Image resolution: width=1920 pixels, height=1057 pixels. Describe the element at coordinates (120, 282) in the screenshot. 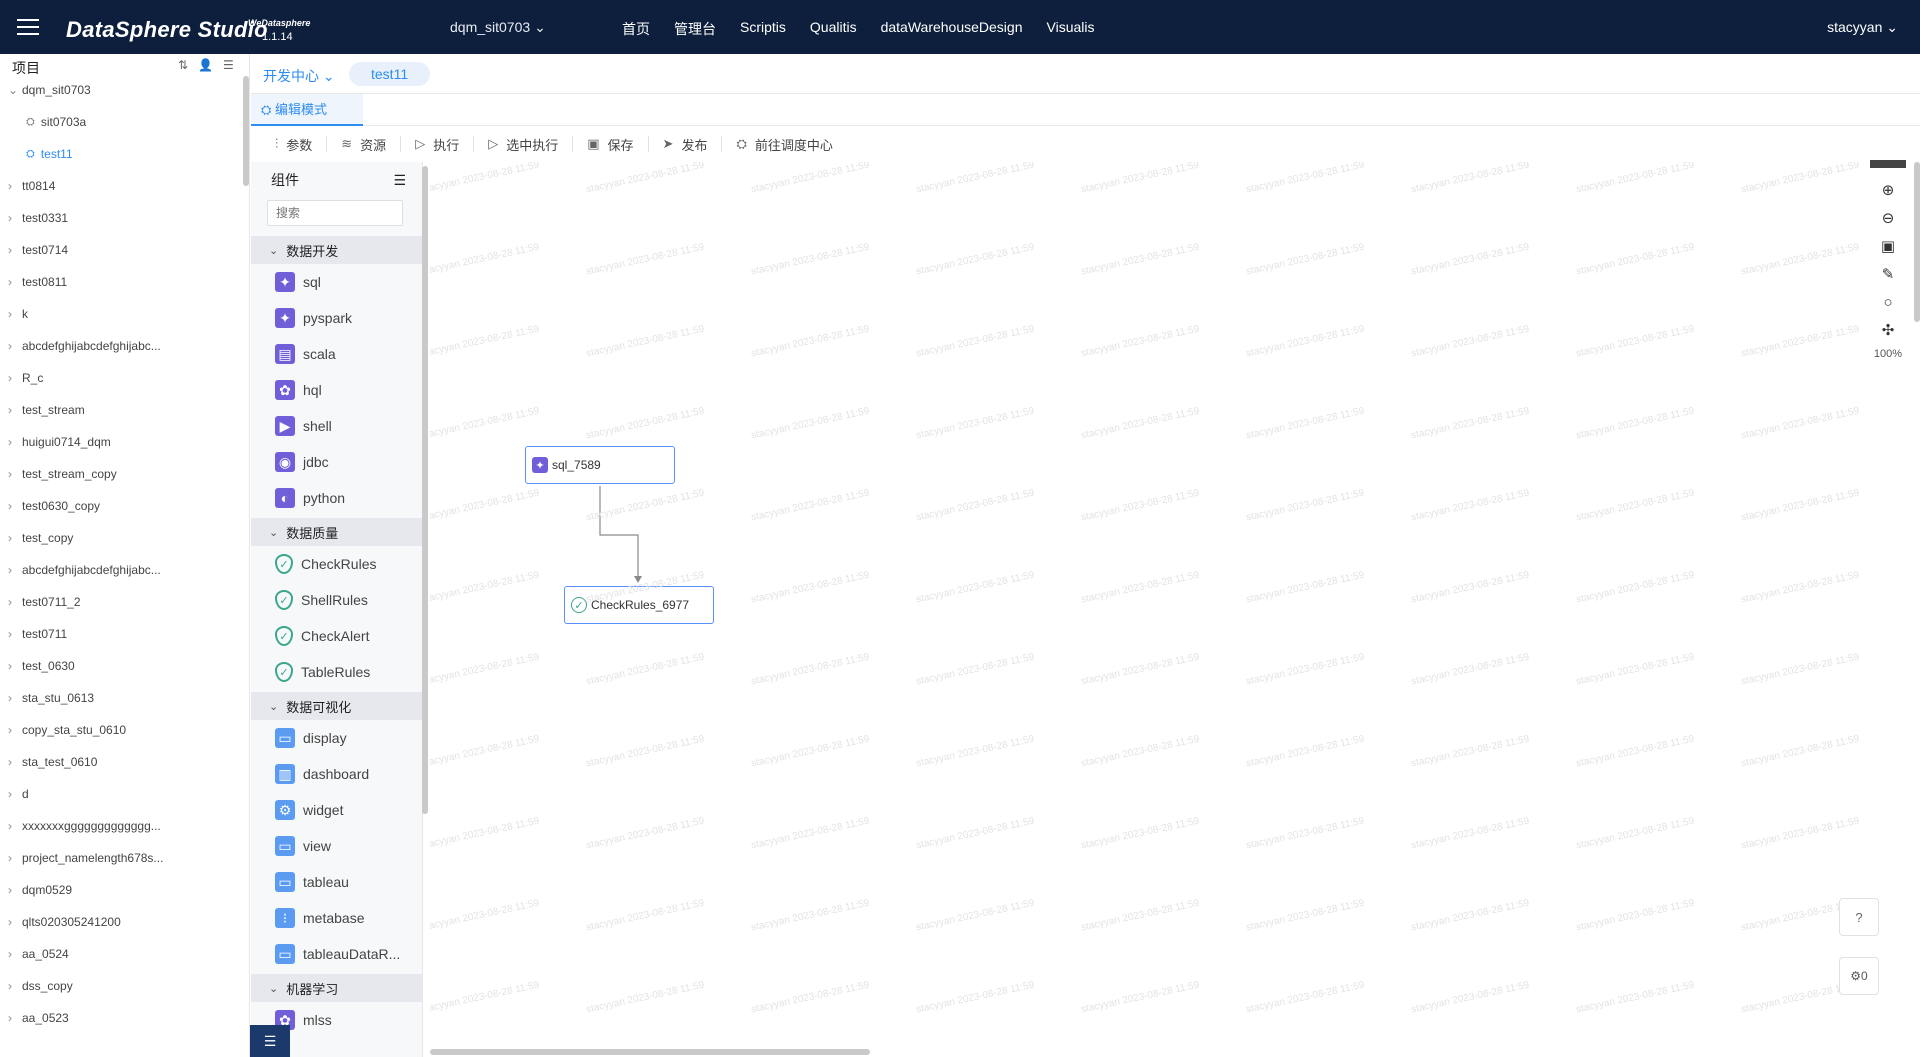

I see `project-tree-item: › test0811` at that location.